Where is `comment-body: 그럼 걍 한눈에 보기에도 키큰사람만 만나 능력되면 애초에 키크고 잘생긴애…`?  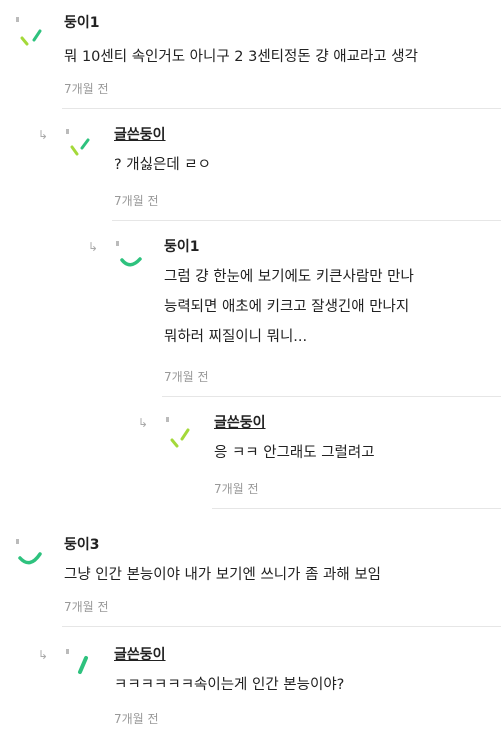 comment-body: 그럼 걍 한눈에 보기에도 키큰사람만 만나 능력되면 애초에 키크고 잘생긴애… is located at coordinates (289, 307).